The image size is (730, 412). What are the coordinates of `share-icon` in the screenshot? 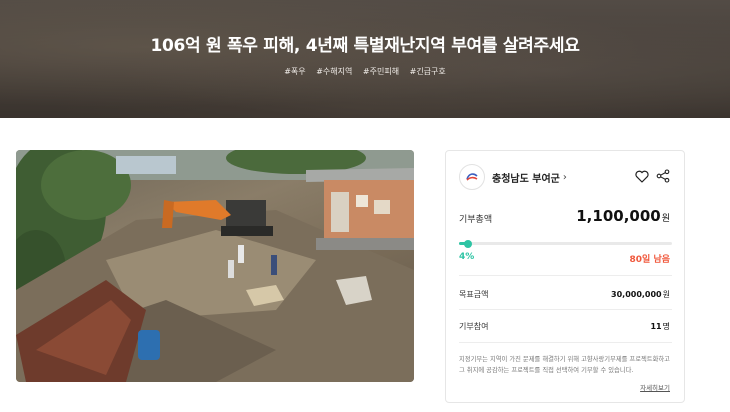 It's located at (663, 177).